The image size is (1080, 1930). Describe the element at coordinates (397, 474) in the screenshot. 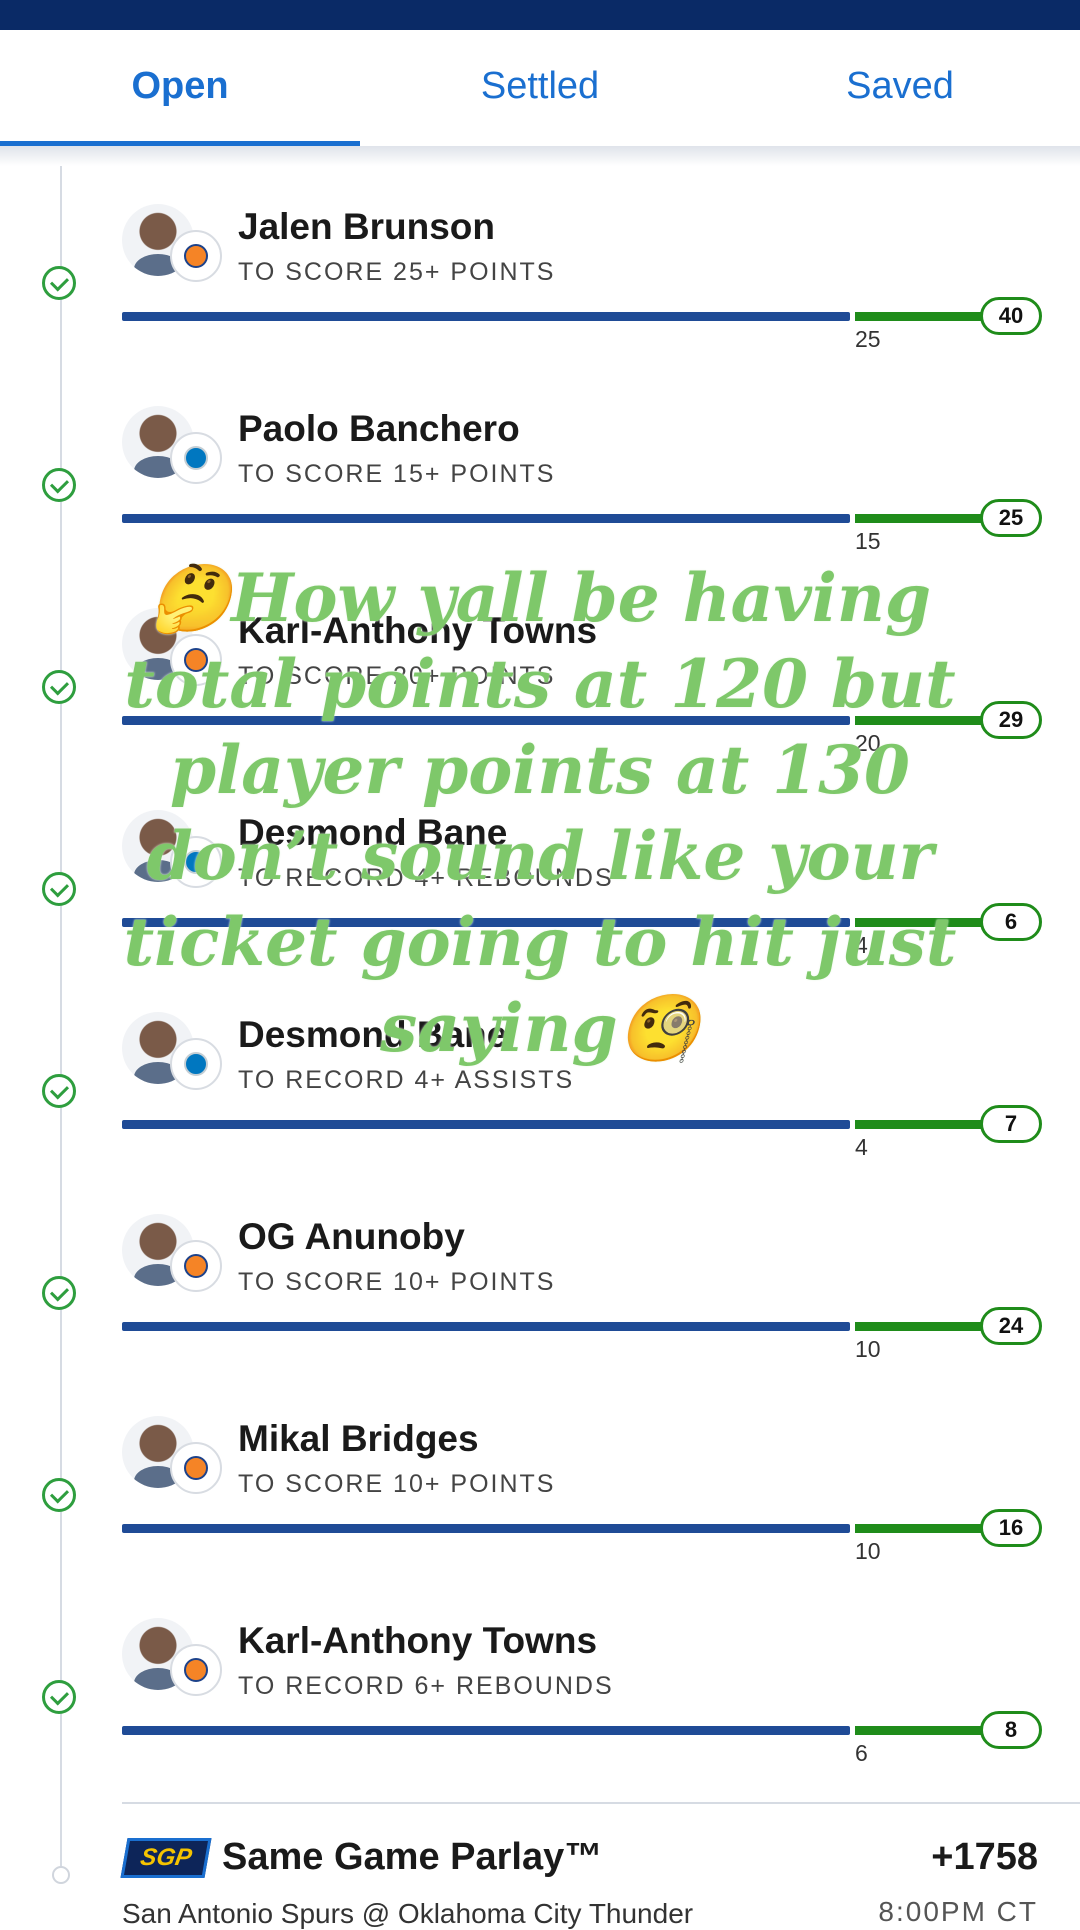

I see `prop-description: TO SCORE 15+ POINTS` at that location.